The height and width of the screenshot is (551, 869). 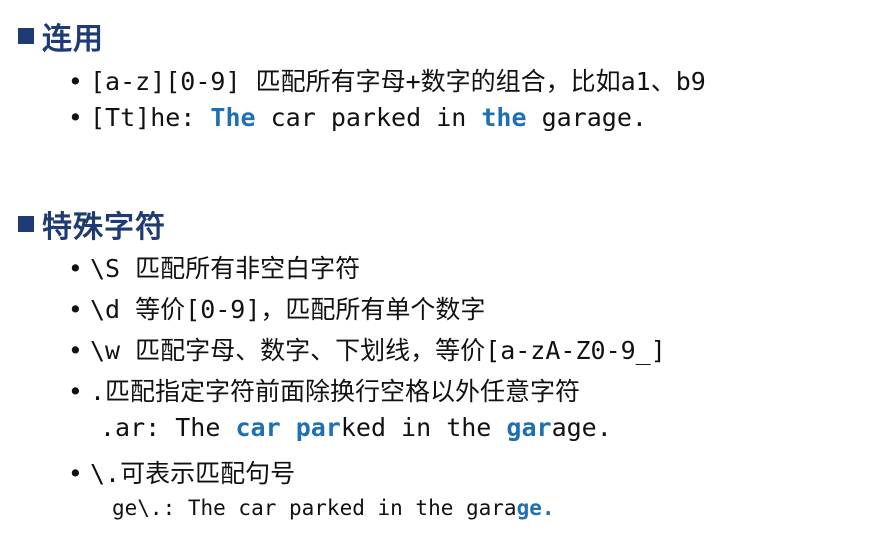 I want to click on example-text: ked in the, so click(x=423, y=427).